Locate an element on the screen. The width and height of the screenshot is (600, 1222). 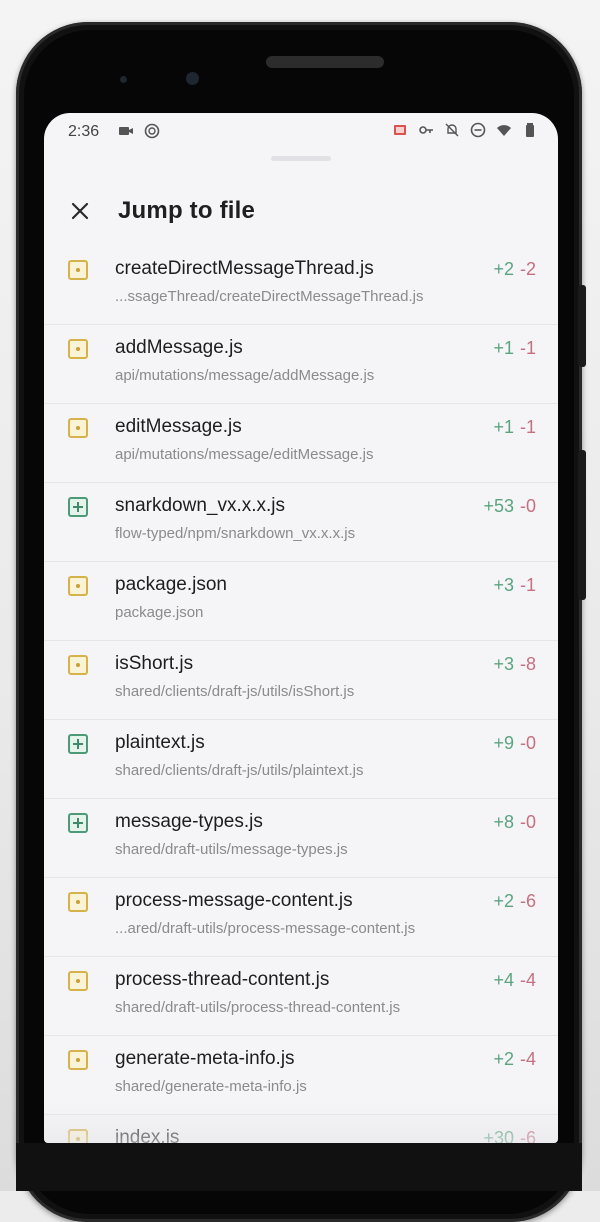
notifications-off-icon is located at coordinates (452, 130).